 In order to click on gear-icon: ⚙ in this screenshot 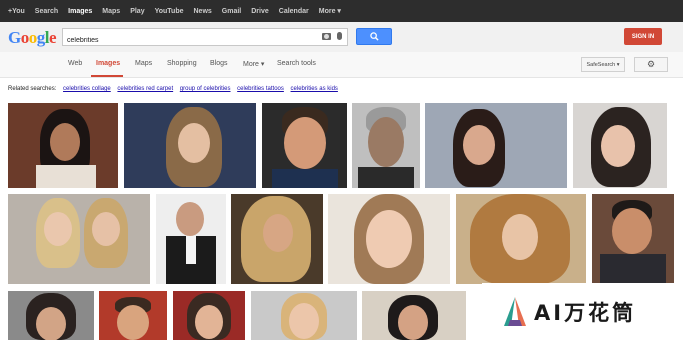, I will do `click(651, 64)`.